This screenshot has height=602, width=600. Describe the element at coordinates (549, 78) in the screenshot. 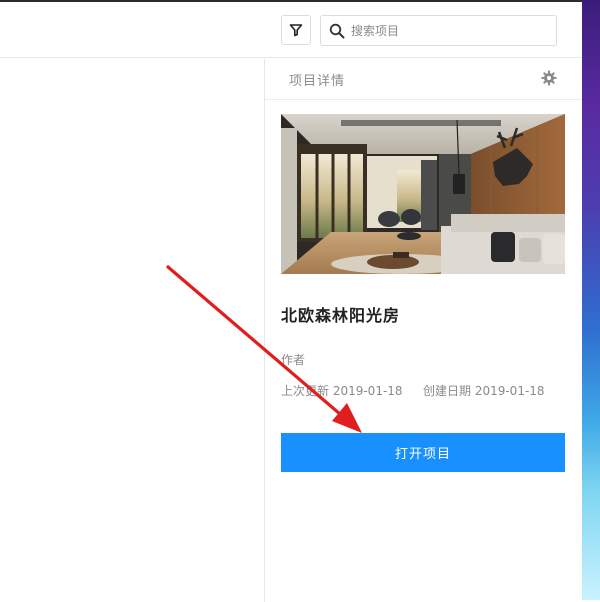

I see `gear-icon` at that location.